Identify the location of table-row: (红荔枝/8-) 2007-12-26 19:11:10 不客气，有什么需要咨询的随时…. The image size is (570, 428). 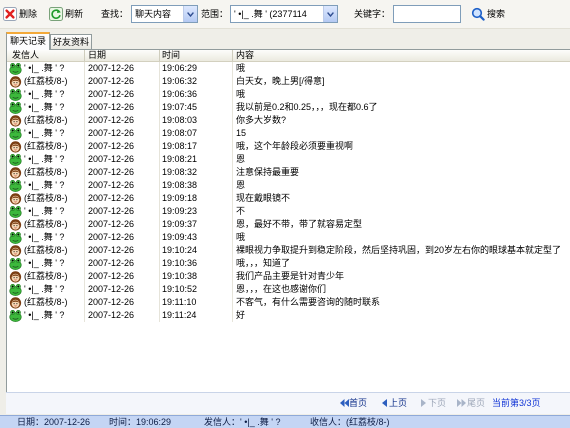
(288, 302).